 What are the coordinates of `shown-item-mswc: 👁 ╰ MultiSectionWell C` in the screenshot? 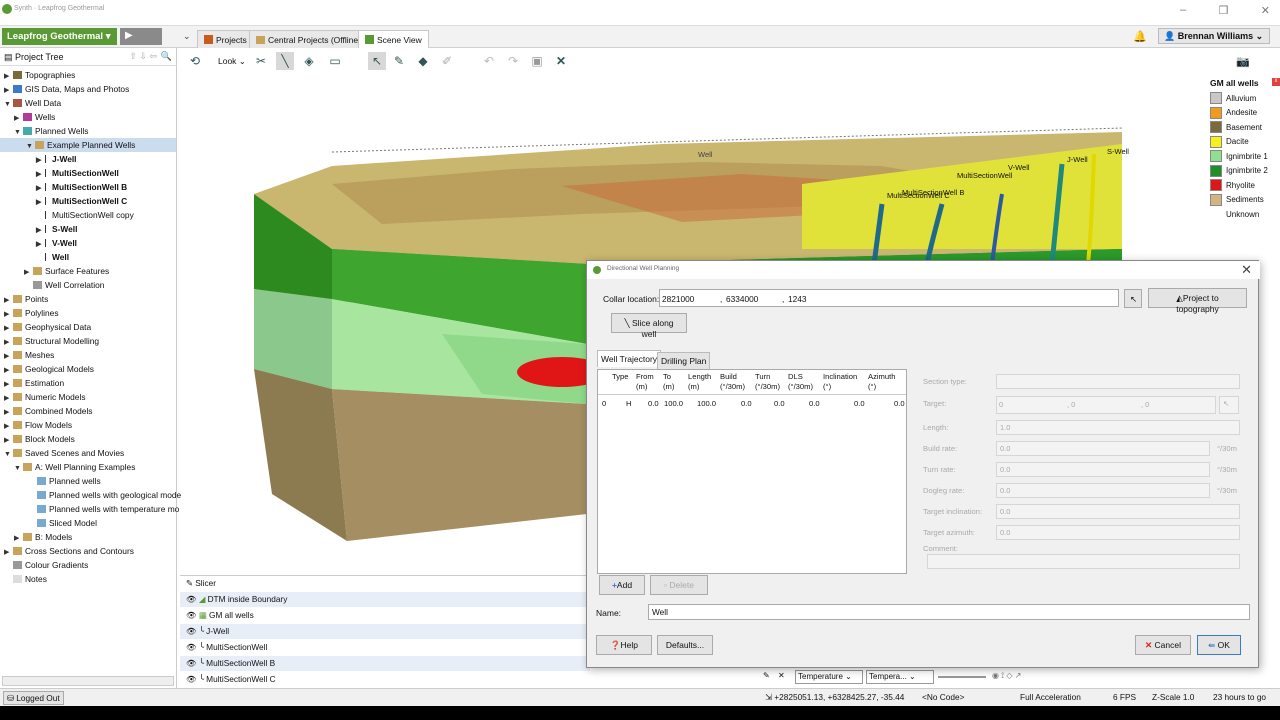 It's located at (385, 679).